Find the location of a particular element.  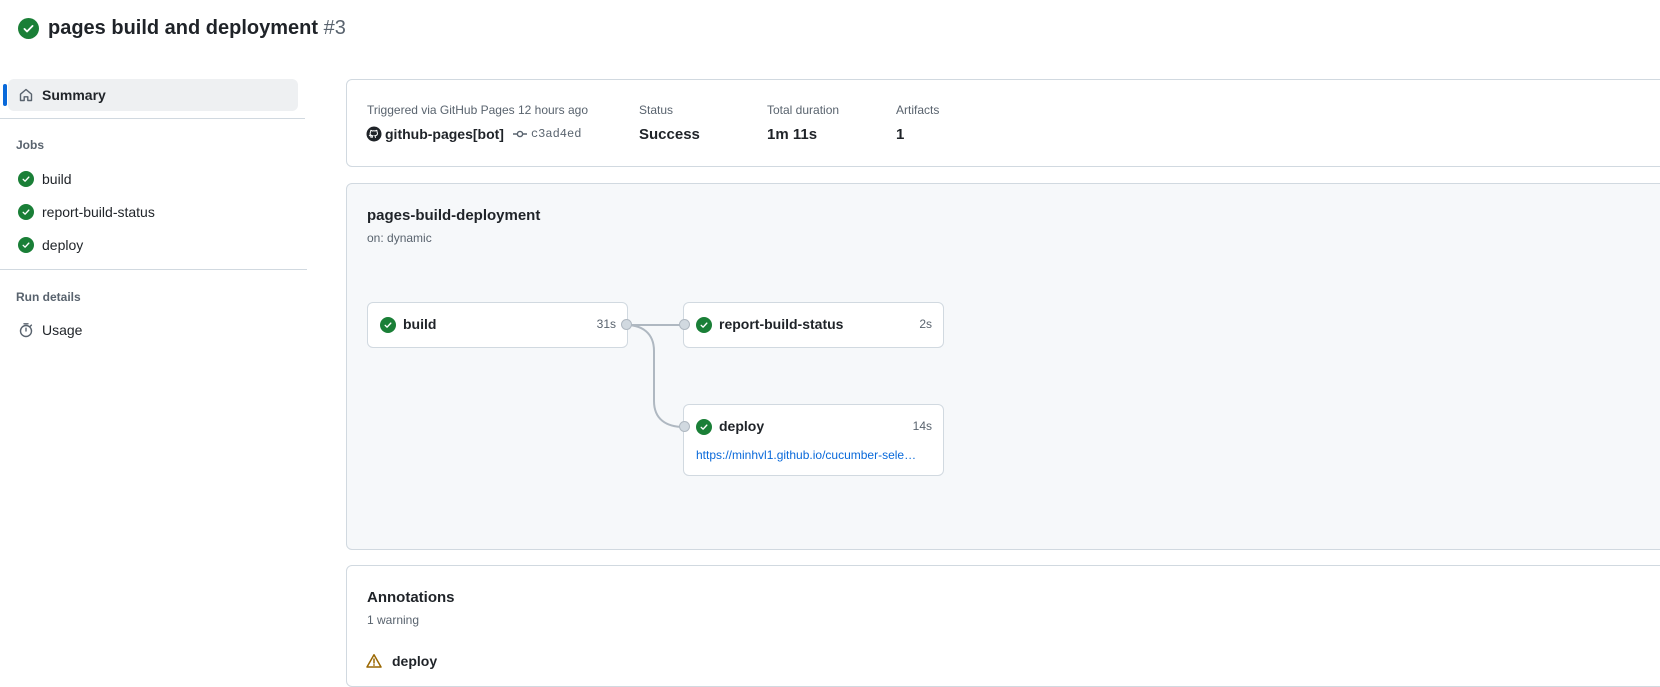

sidebar-item-summary: Summary is located at coordinates (150, 95).